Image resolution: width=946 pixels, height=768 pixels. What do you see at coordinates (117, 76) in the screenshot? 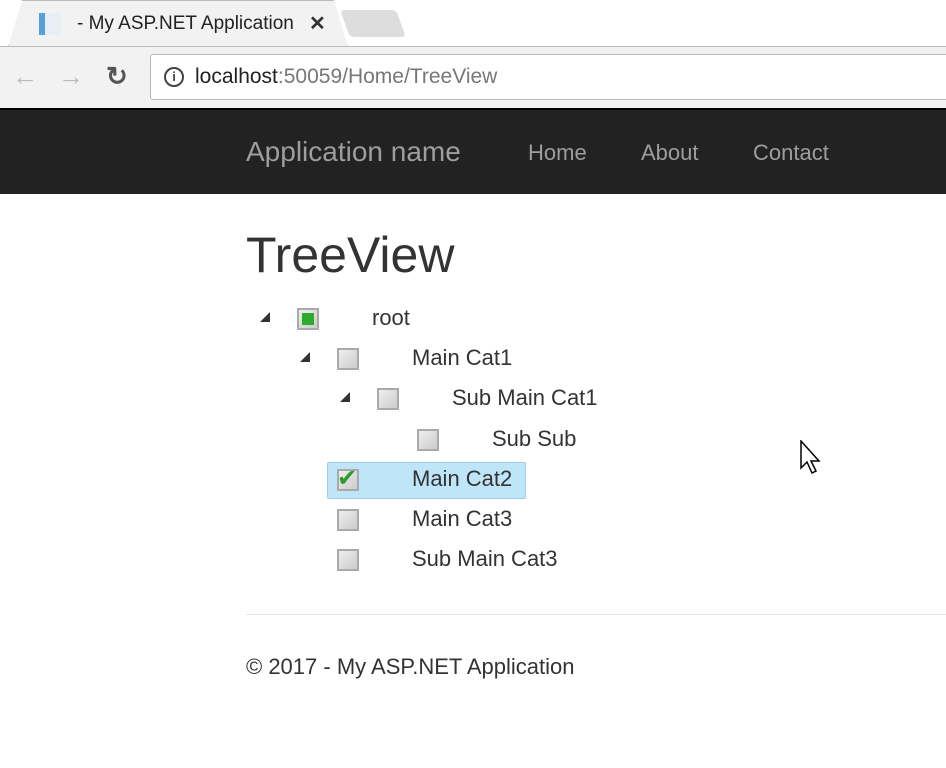
I see `reload-icon: ↻` at bounding box center [117, 76].